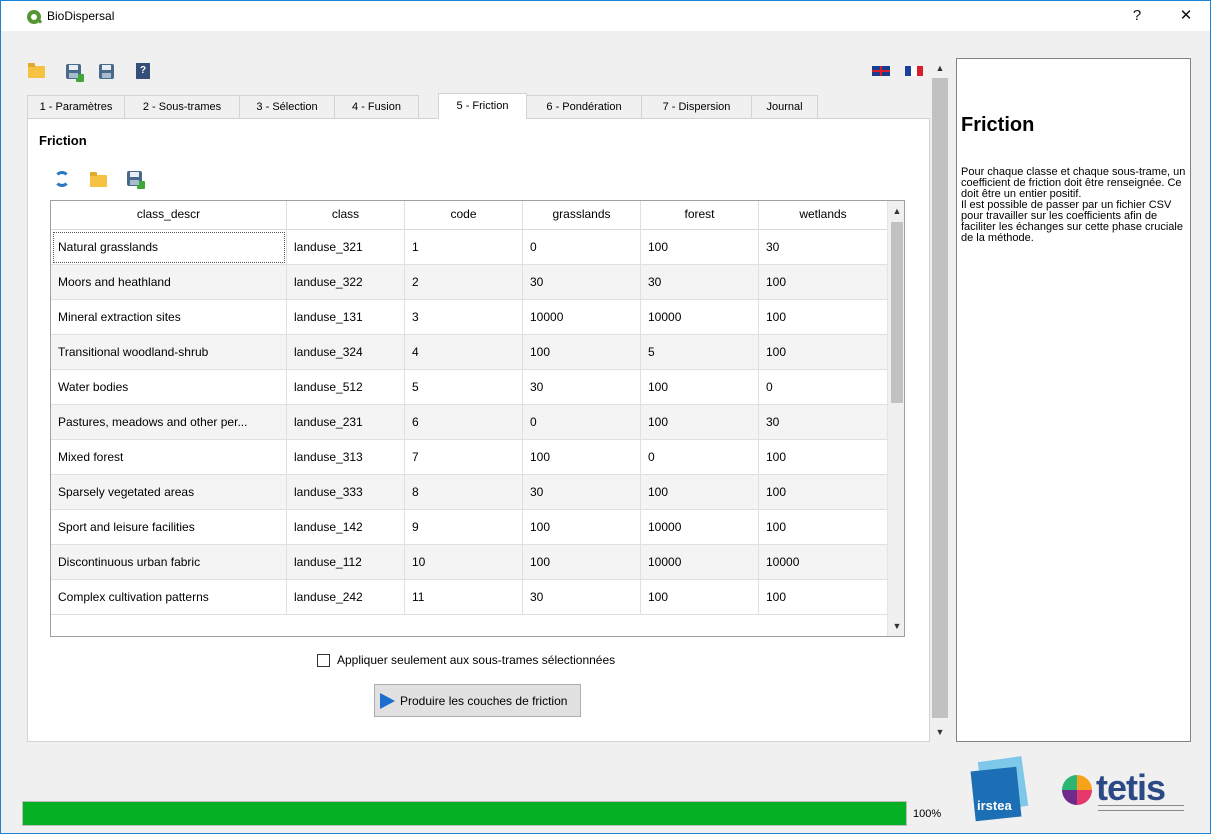  I want to click on column-header-class: class, so click(346, 215).